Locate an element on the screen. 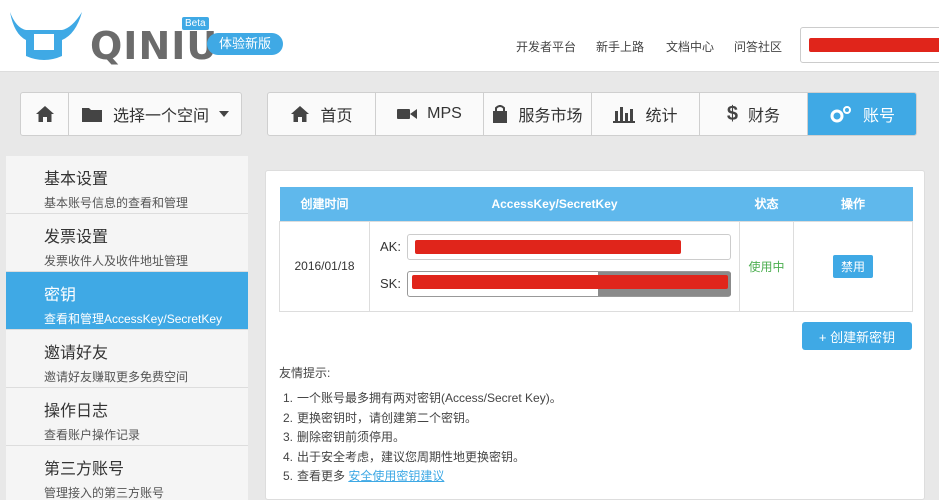 This screenshot has height=500, width=939. access-key-field is located at coordinates (568, 246).